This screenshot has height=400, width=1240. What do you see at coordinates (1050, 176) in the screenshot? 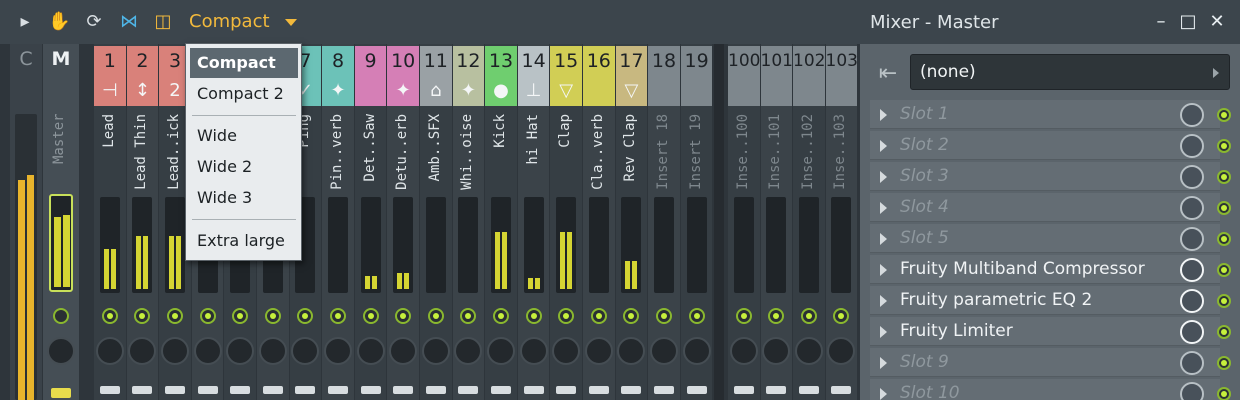
I see `effect-slot: Slot 3` at bounding box center [1050, 176].